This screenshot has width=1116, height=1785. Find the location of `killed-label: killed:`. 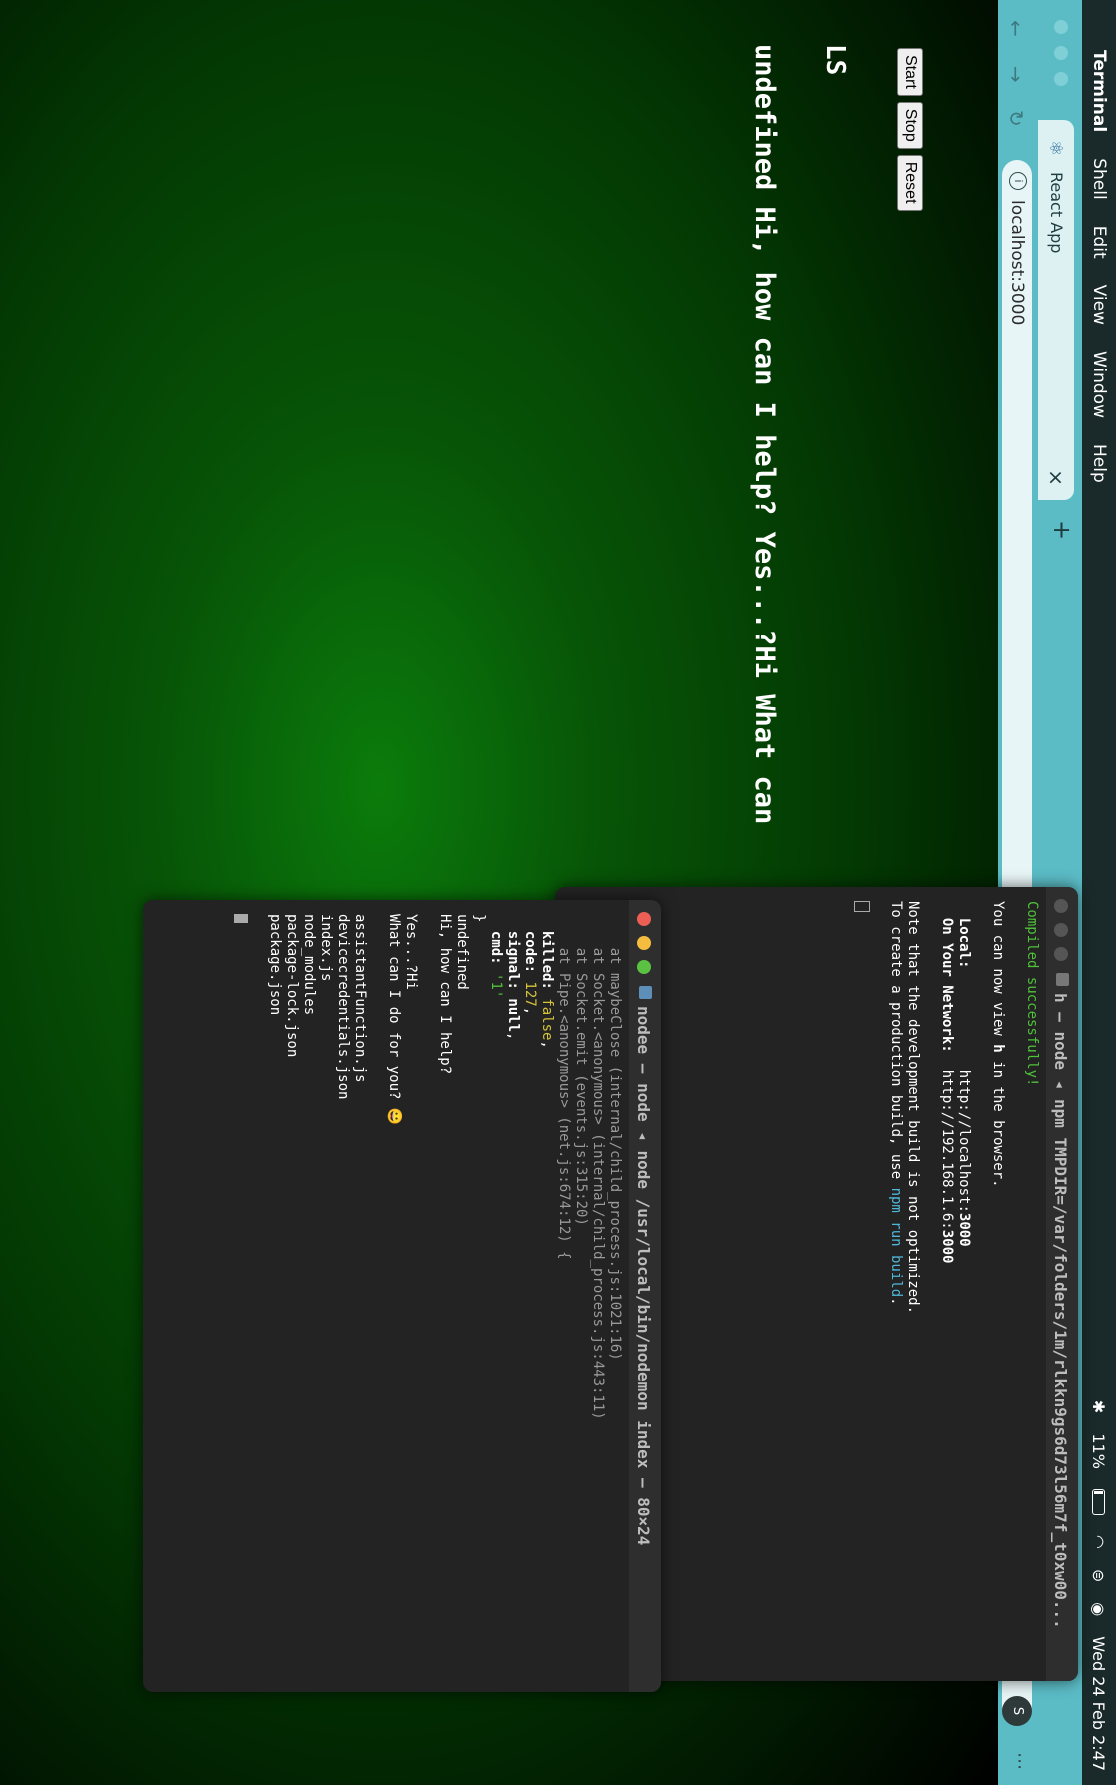

killed-label: killed: is located at coordinates (547, 960).